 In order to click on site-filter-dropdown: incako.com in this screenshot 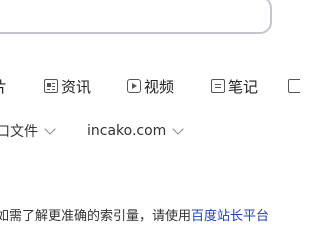, I will do `click(135, 131)`.